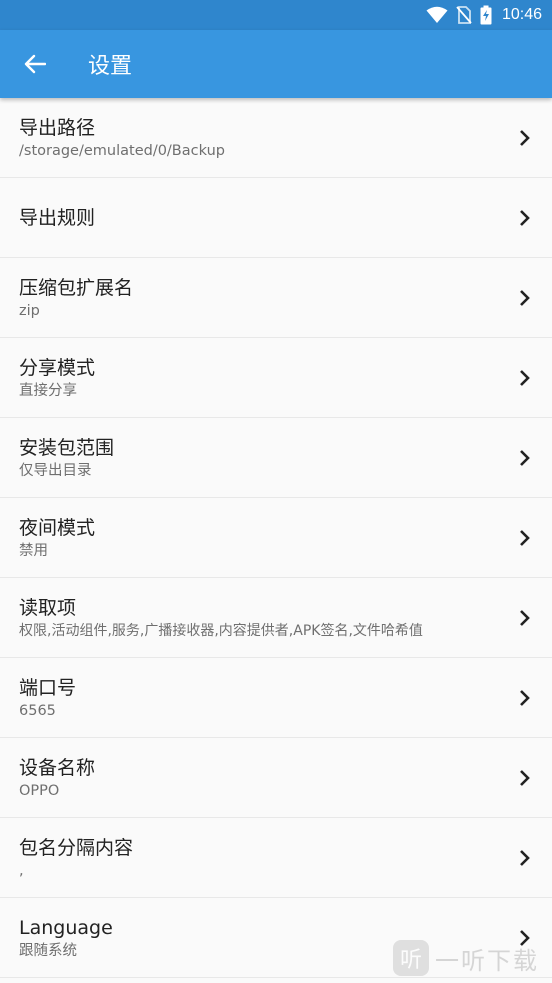 The height and width of the screenshot is (983, 552). Describe the element at coordinates (48, 607) in the screenshot. I see `setting-title: 读取项` at that location.